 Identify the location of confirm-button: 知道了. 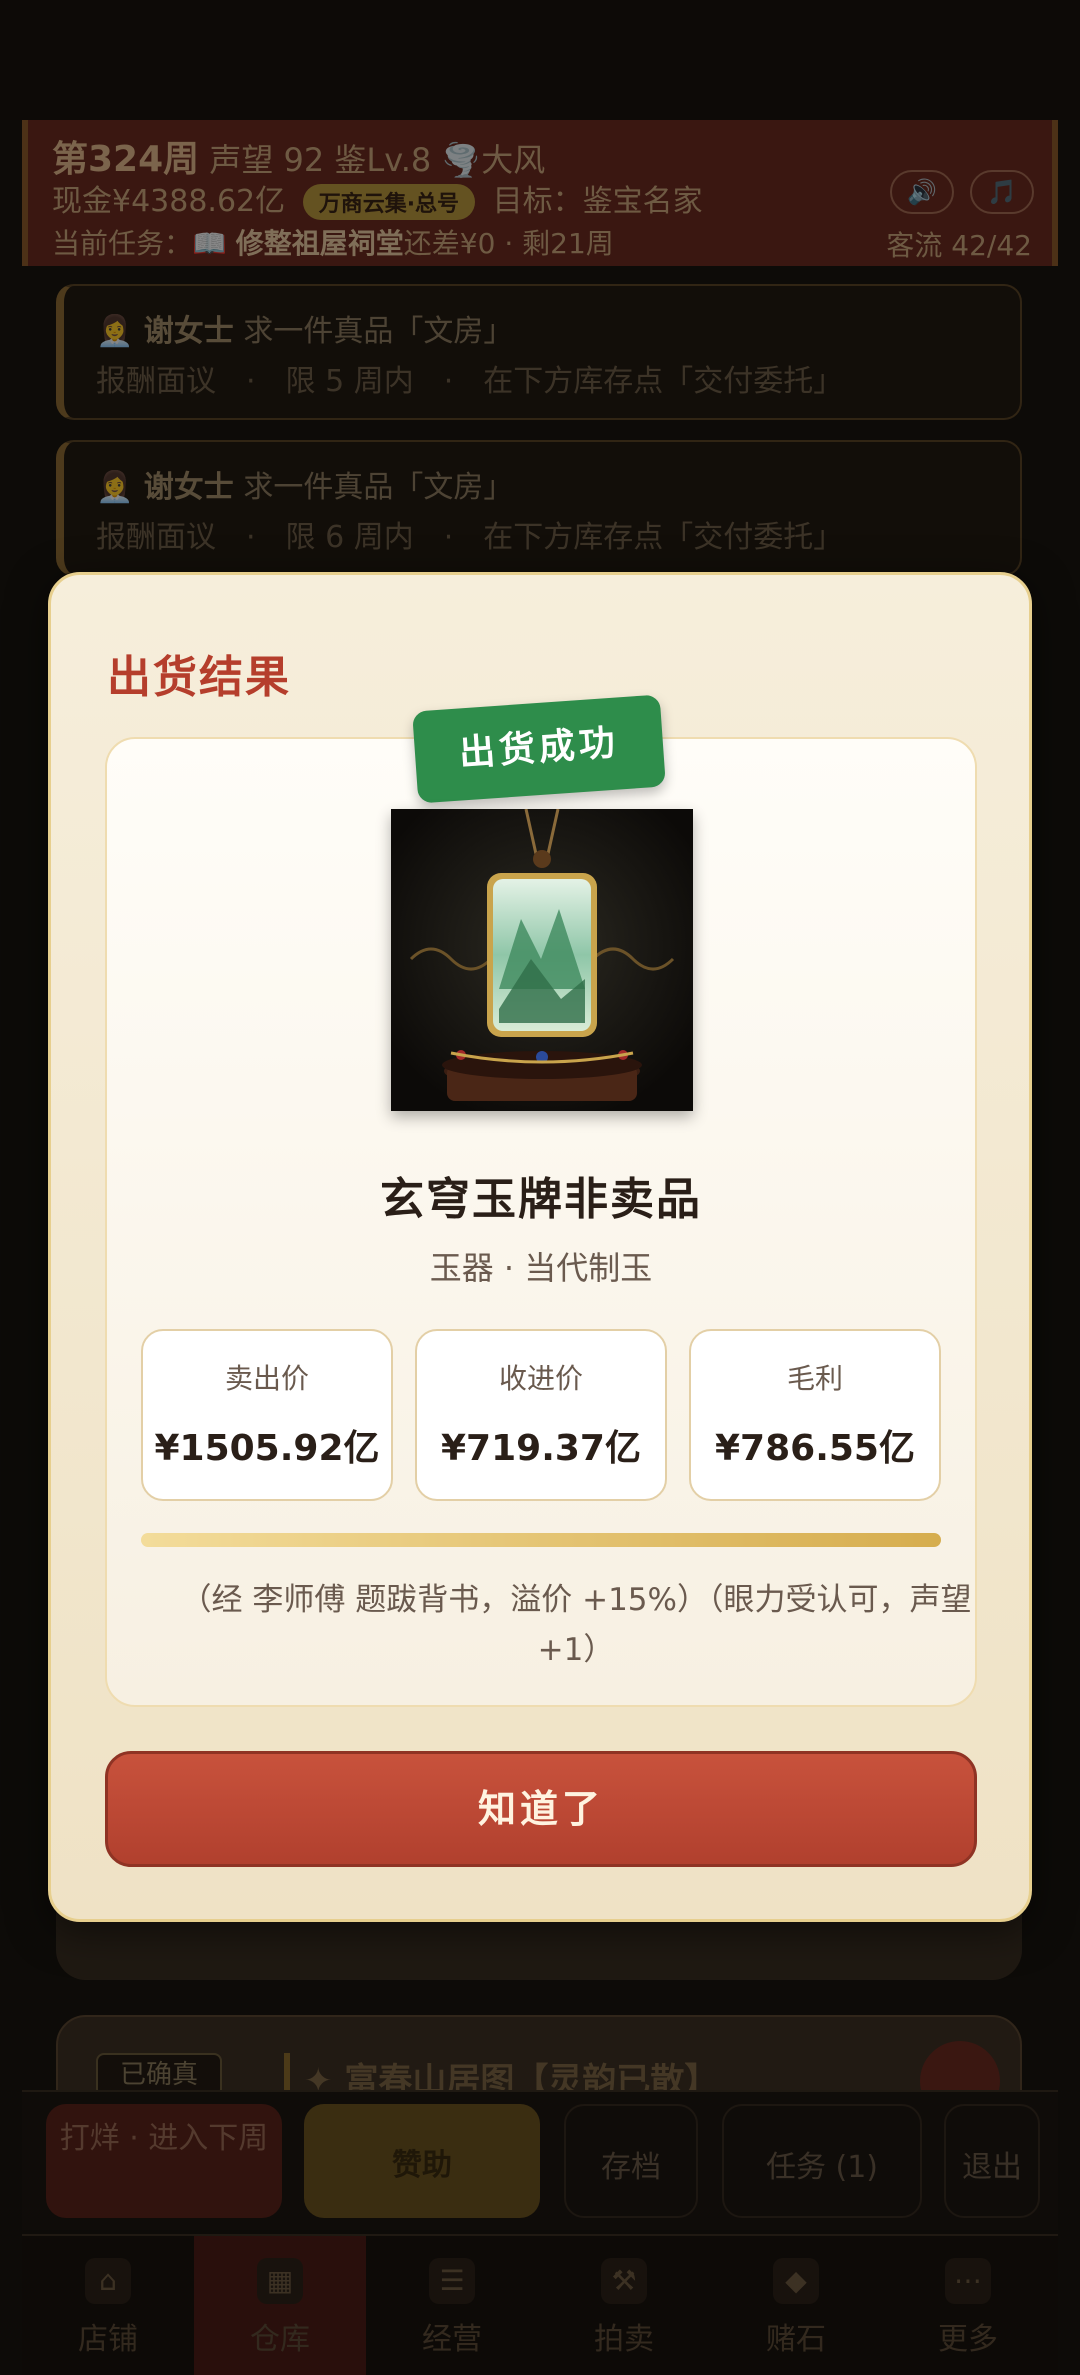
(541, 1809).